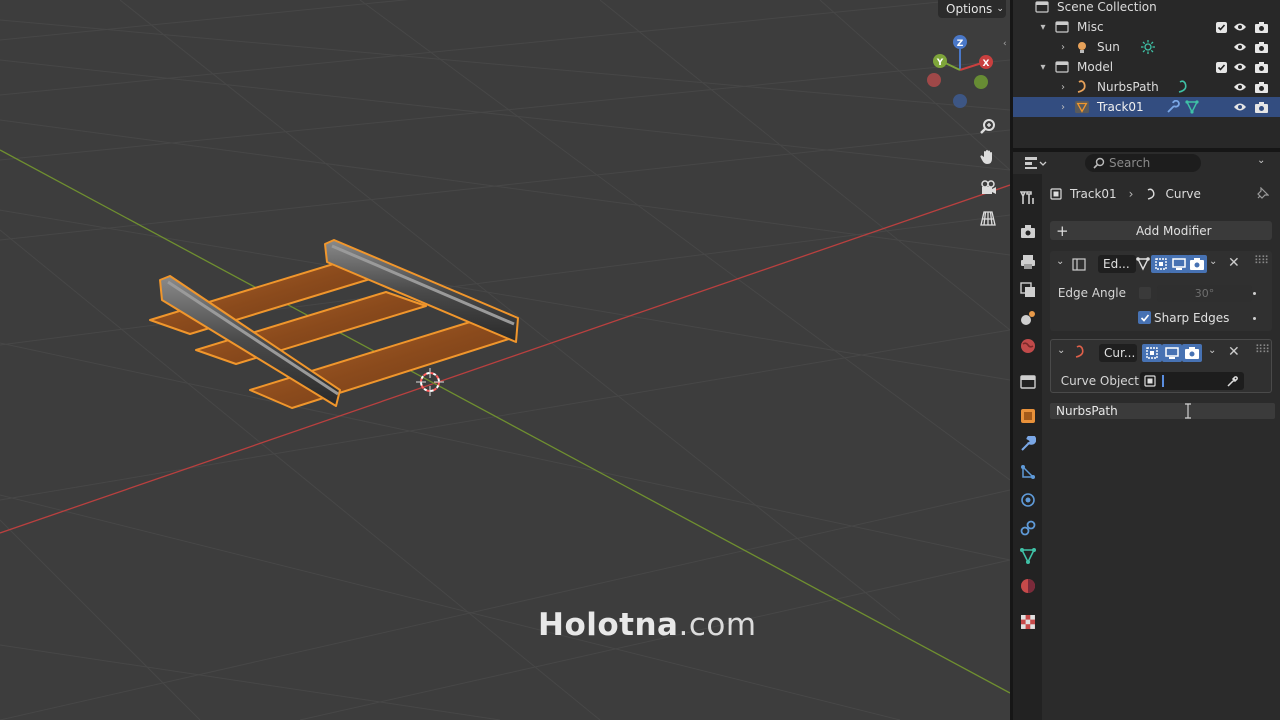 This screenshot has height=720, width=1280. I want to click on gizmo-z-label: Z, so click(960, 44).